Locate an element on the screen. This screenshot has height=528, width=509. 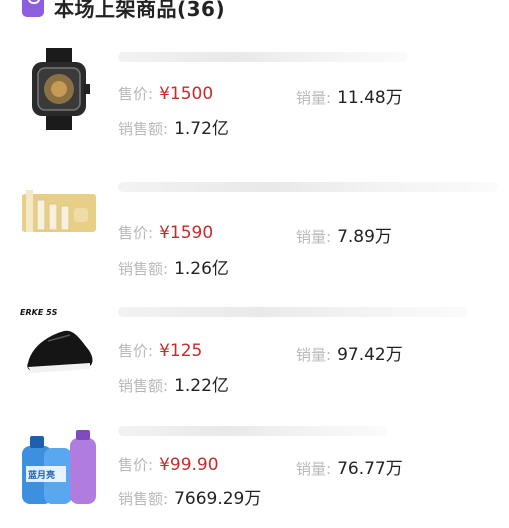
product-price: ¥99.90 is located at coordinates (189, 465).